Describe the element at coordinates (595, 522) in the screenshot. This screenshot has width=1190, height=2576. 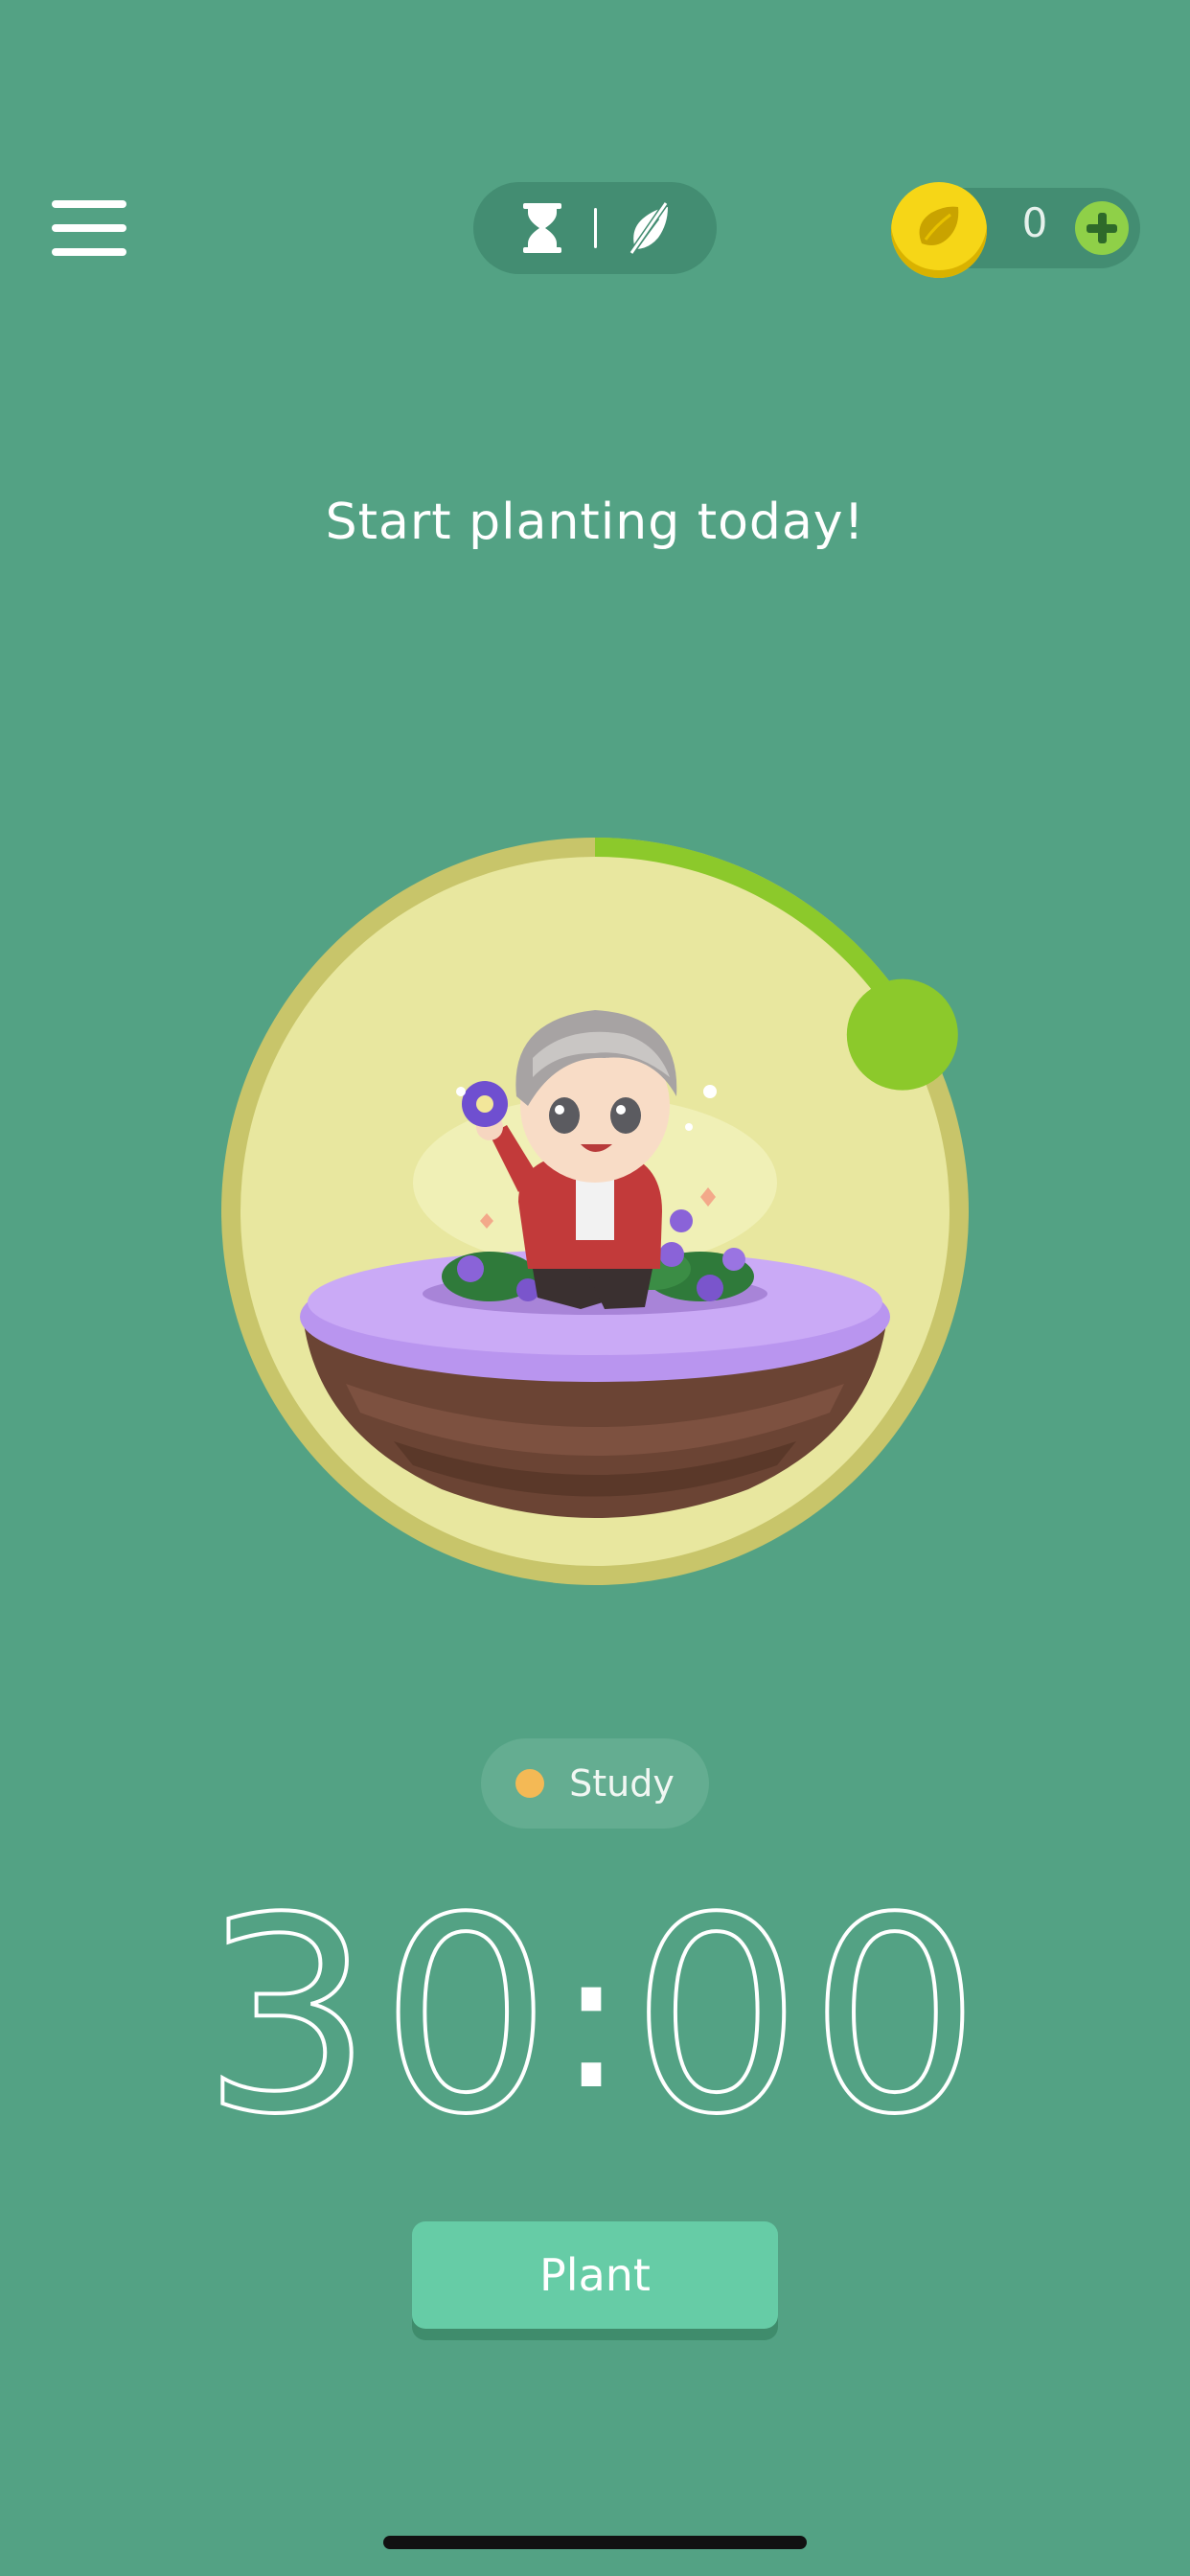
I see `motivation-headline: Start planting today!` at that location.